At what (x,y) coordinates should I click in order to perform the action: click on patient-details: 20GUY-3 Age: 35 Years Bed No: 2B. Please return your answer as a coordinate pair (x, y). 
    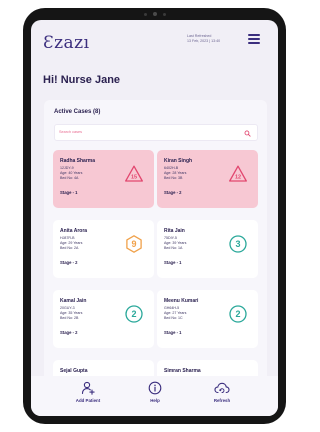
    Looking at the image, I should click on (71, 314).